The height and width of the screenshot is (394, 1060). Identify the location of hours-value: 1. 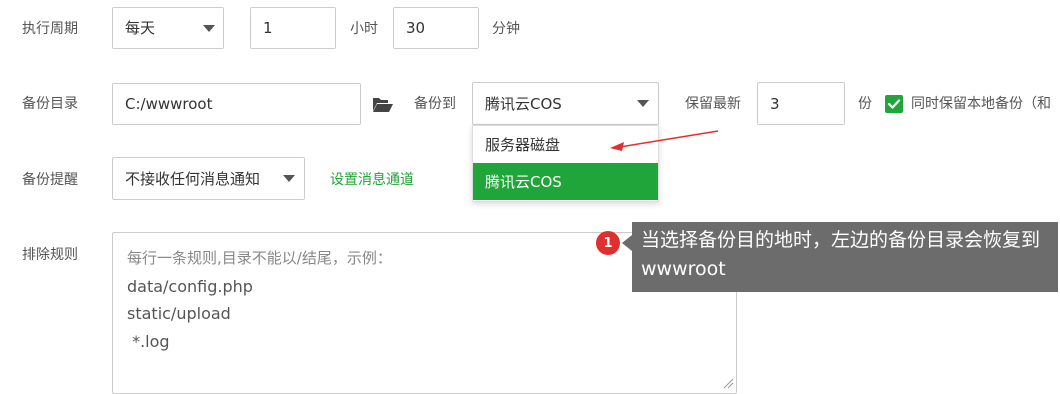
(268, 28).